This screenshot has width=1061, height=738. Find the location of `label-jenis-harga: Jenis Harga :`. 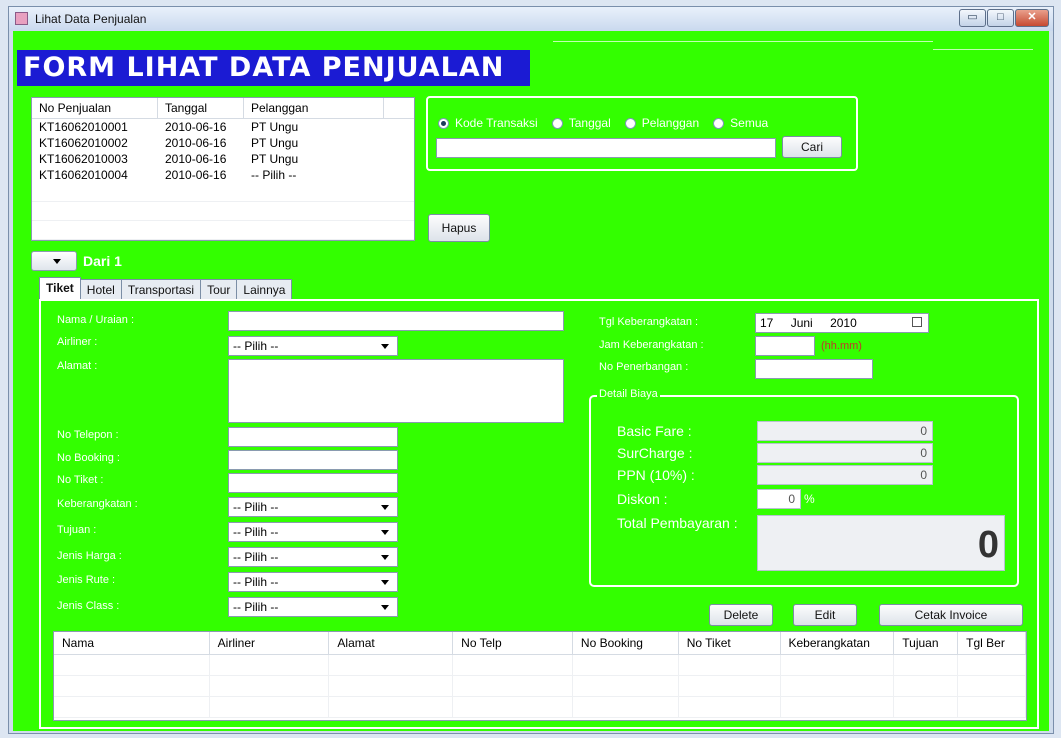

label-jenis-harga: Jenis Harga : is located at coordinates (89, 556).